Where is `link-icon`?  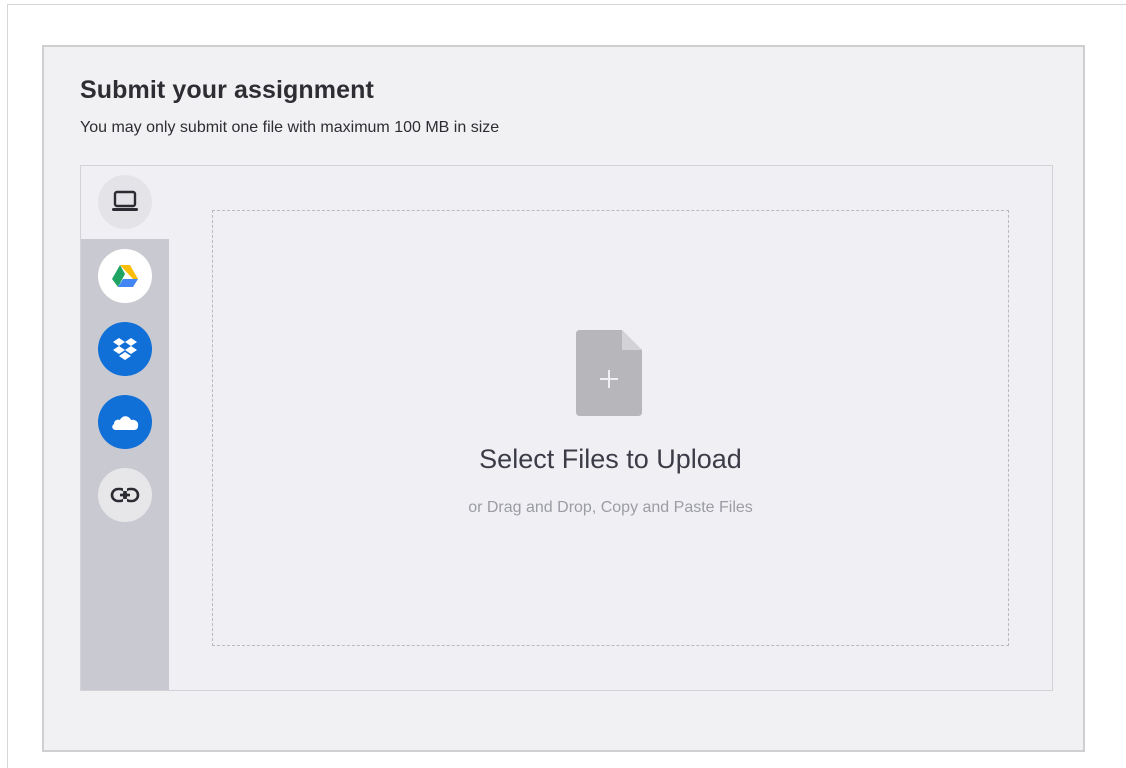 link-icon is located at coordinates (125, 495).